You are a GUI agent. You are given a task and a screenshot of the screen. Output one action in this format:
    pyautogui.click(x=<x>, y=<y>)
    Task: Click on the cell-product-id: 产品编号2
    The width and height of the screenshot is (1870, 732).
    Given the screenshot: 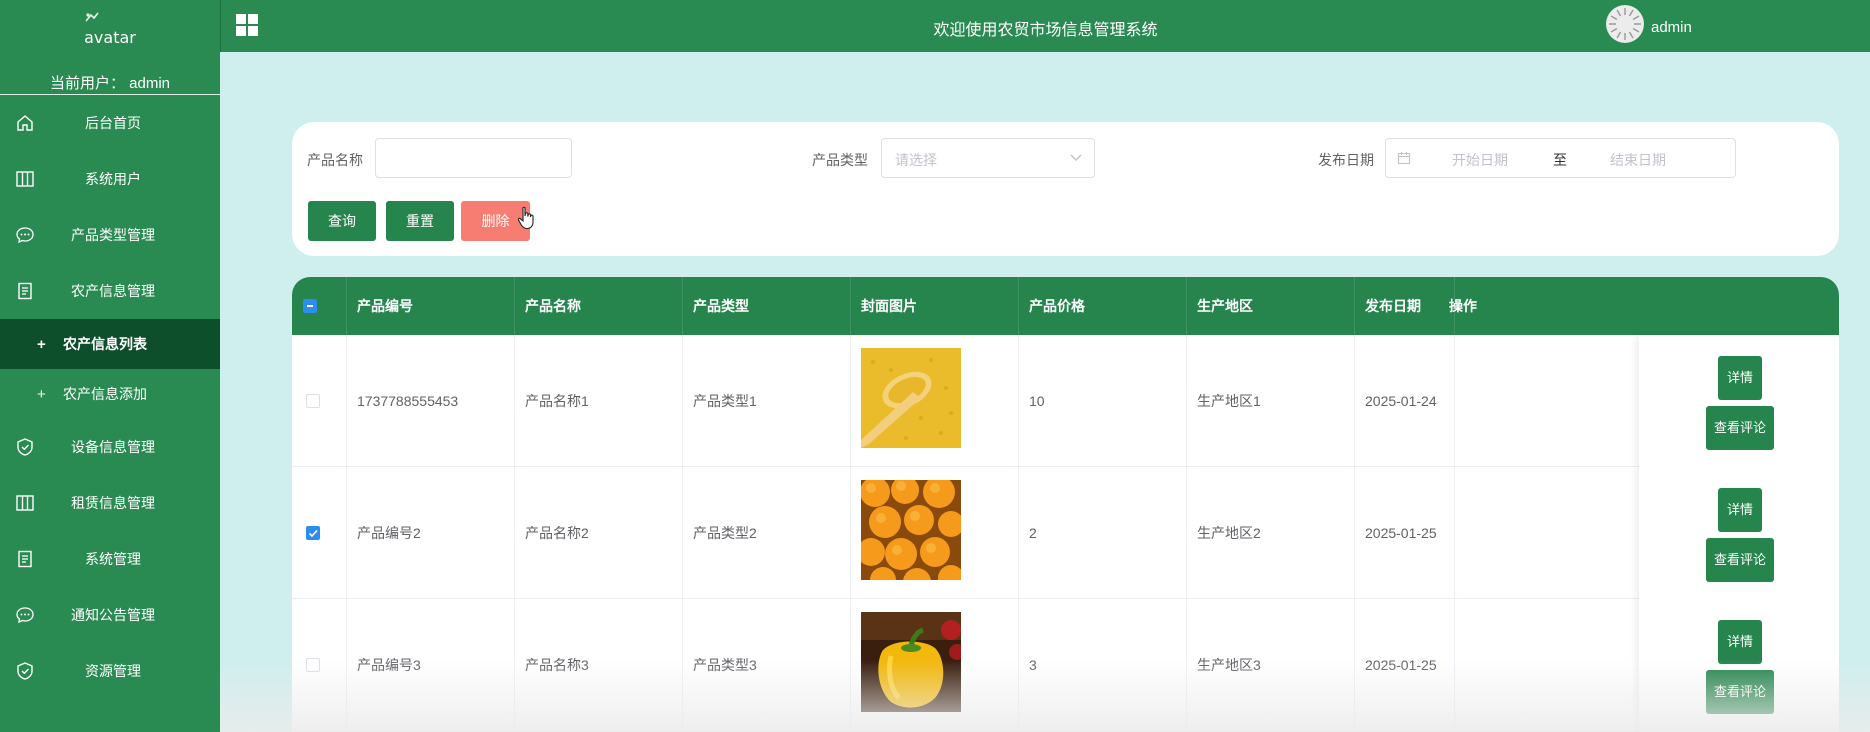 What is the action you would take?
    pyautogui.click(x=431, y=533)
    